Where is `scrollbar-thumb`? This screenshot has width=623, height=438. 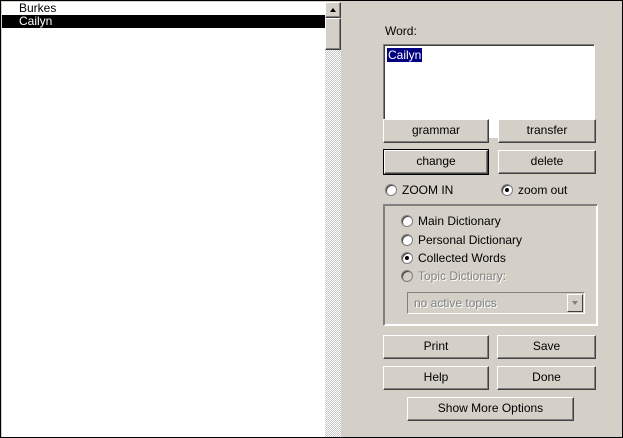 scrollbar-thumb is located at coordinates (333, 34).